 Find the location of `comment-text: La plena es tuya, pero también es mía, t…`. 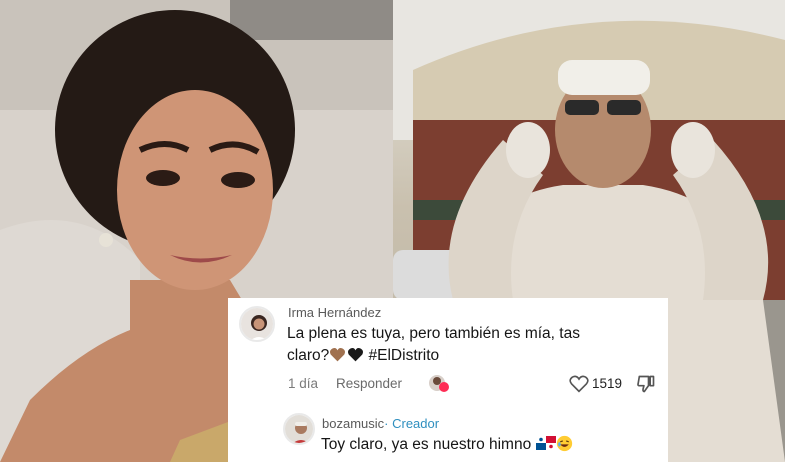

comment-text: La plena es tuya, pero también es mía, t… is located at coordinates (433, 345).